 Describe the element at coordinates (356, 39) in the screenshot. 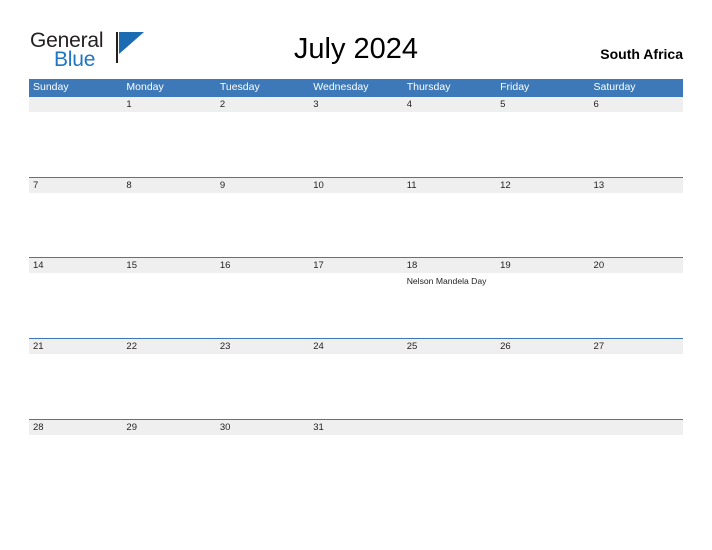

I see `page-header: General Blue July 2024 South Africa` at that location.